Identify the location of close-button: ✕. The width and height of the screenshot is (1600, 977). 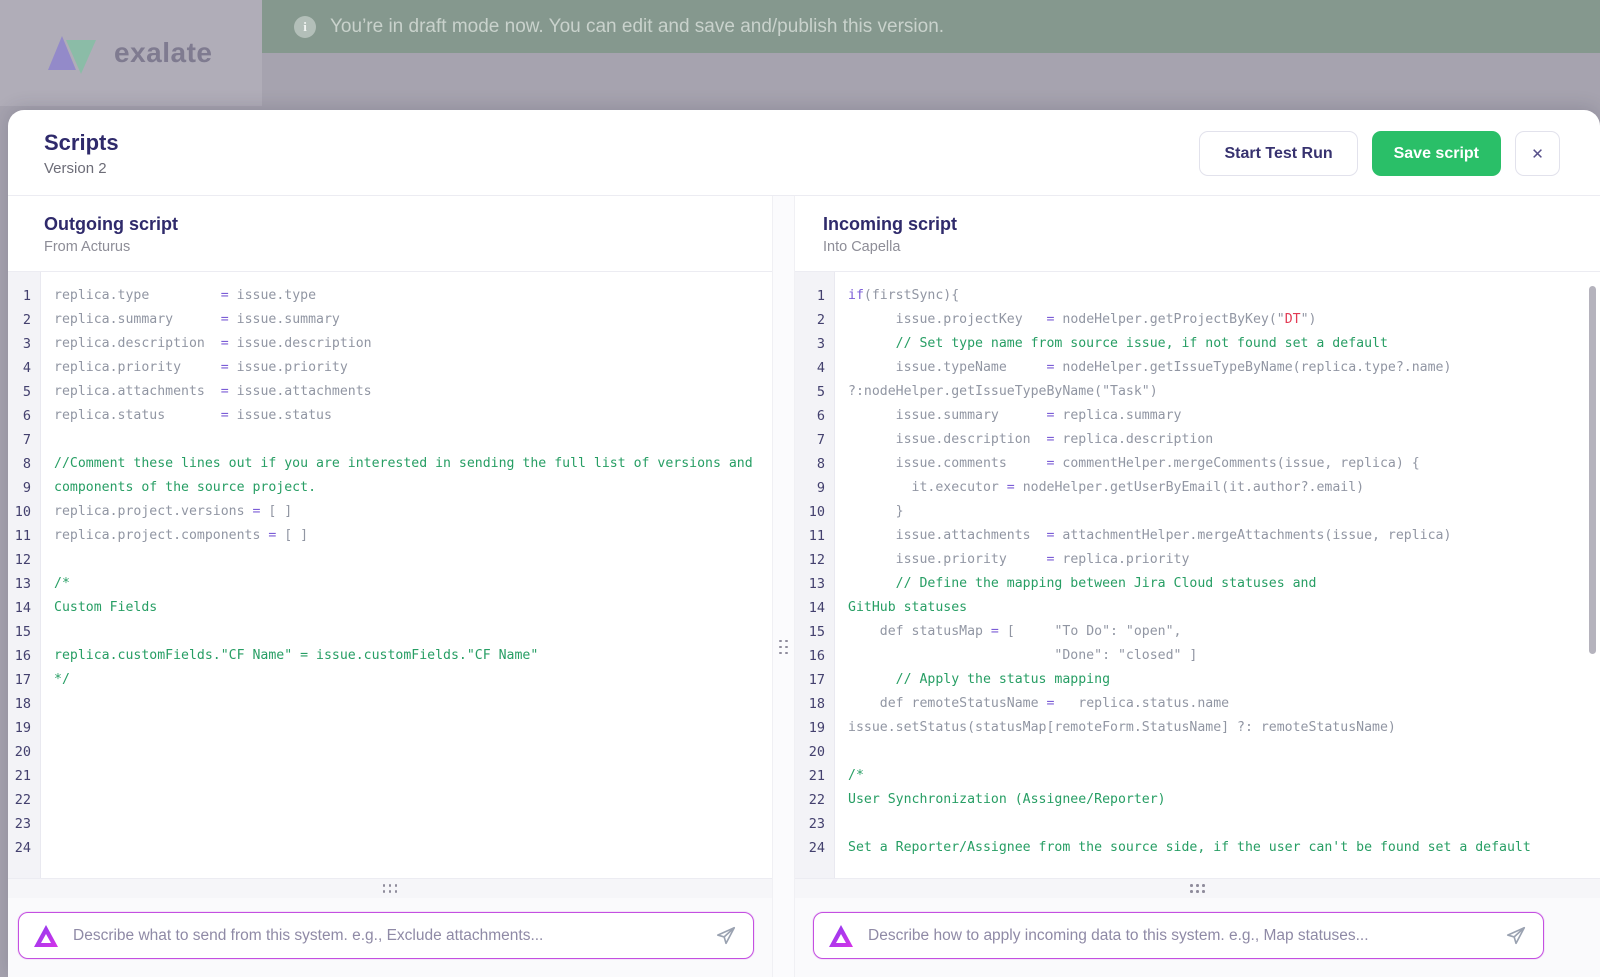
(1537, 153).